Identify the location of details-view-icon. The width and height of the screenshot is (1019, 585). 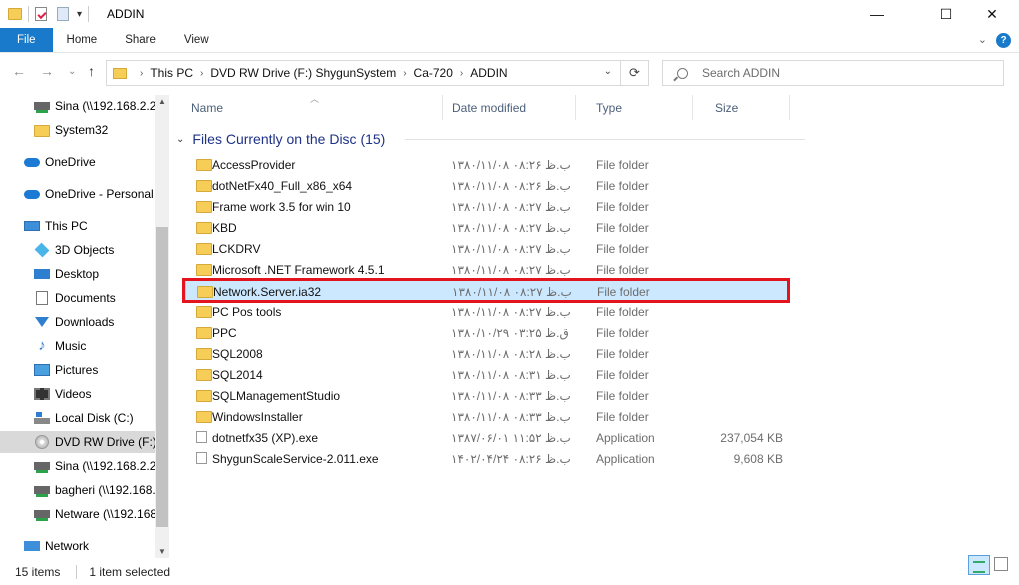
(979, 565).